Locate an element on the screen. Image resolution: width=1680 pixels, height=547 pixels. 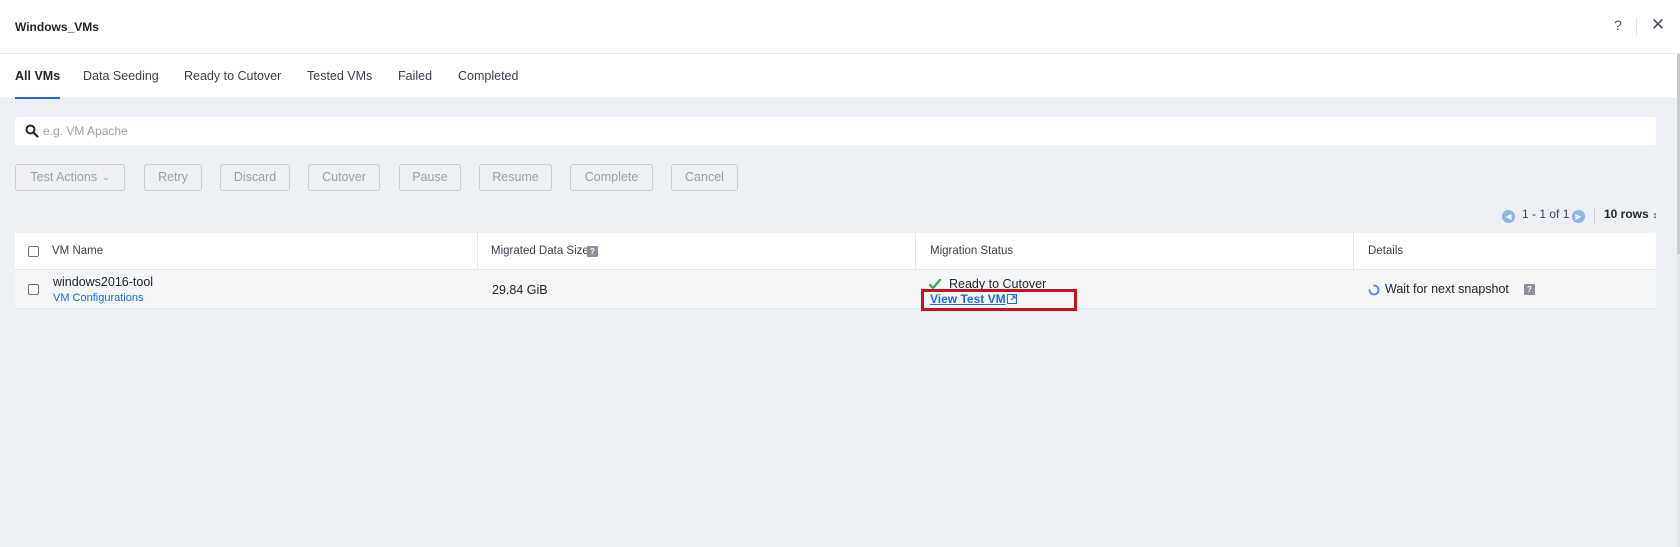
sort-caret-icon: ↕ is located at coordinates (1655, 215).